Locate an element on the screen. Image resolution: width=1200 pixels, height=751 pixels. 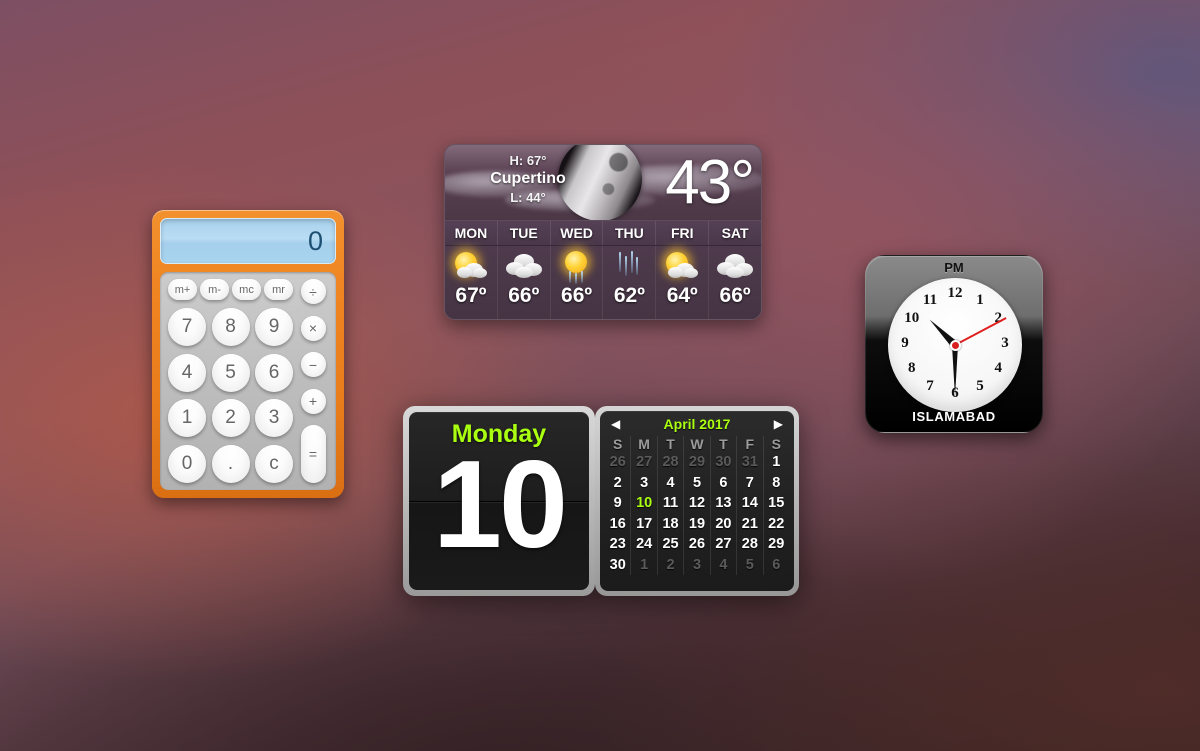
calendar-day-cell: 21 is located at coordinates (750, 523).